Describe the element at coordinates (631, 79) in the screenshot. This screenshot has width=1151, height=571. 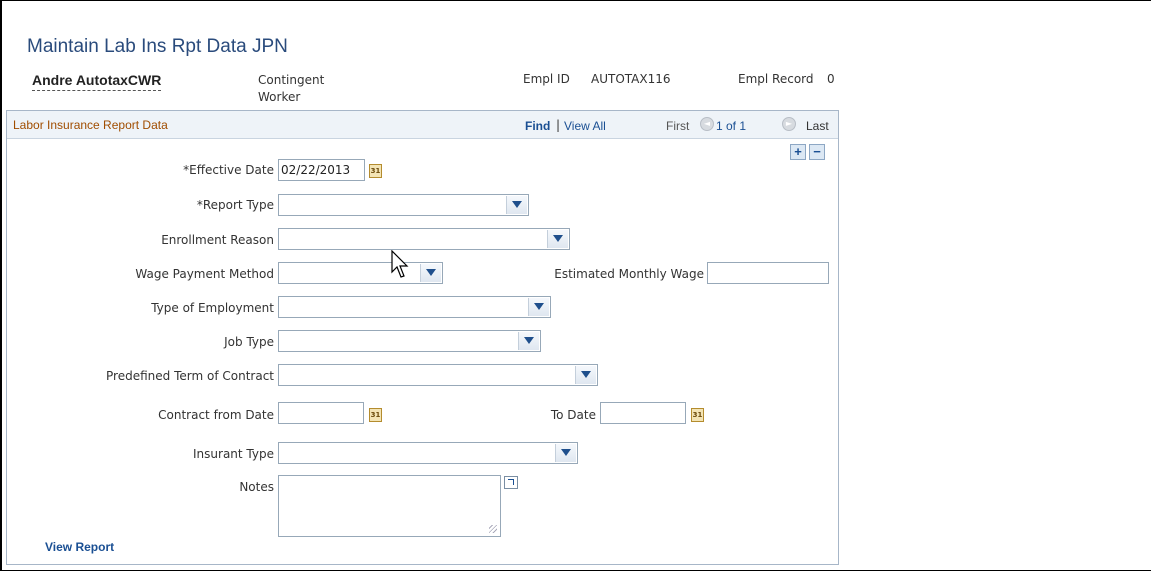
I see `empl-id-value: AUTOTAX116` at that location.